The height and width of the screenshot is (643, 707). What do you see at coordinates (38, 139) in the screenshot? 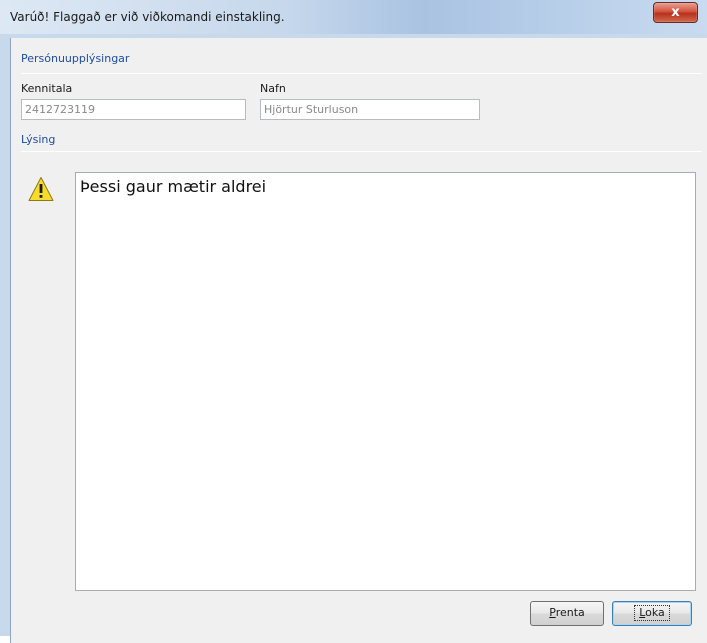
I see `section-description: Lýsing` at bounding box center [38, 139].